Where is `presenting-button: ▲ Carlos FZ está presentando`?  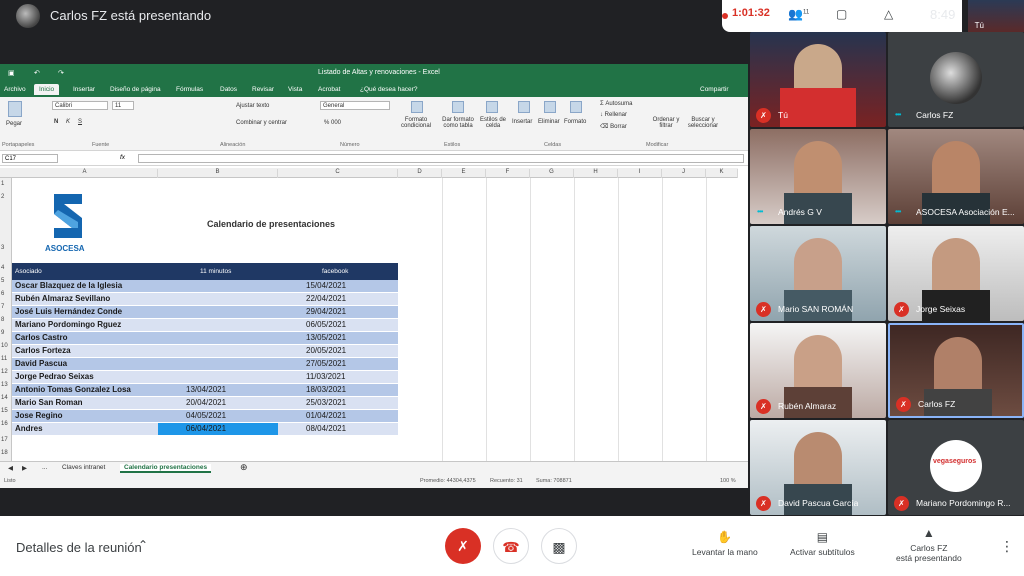
presenting-button: ▲ Carlos FZ está presentando is located at coordinates (929, 544).